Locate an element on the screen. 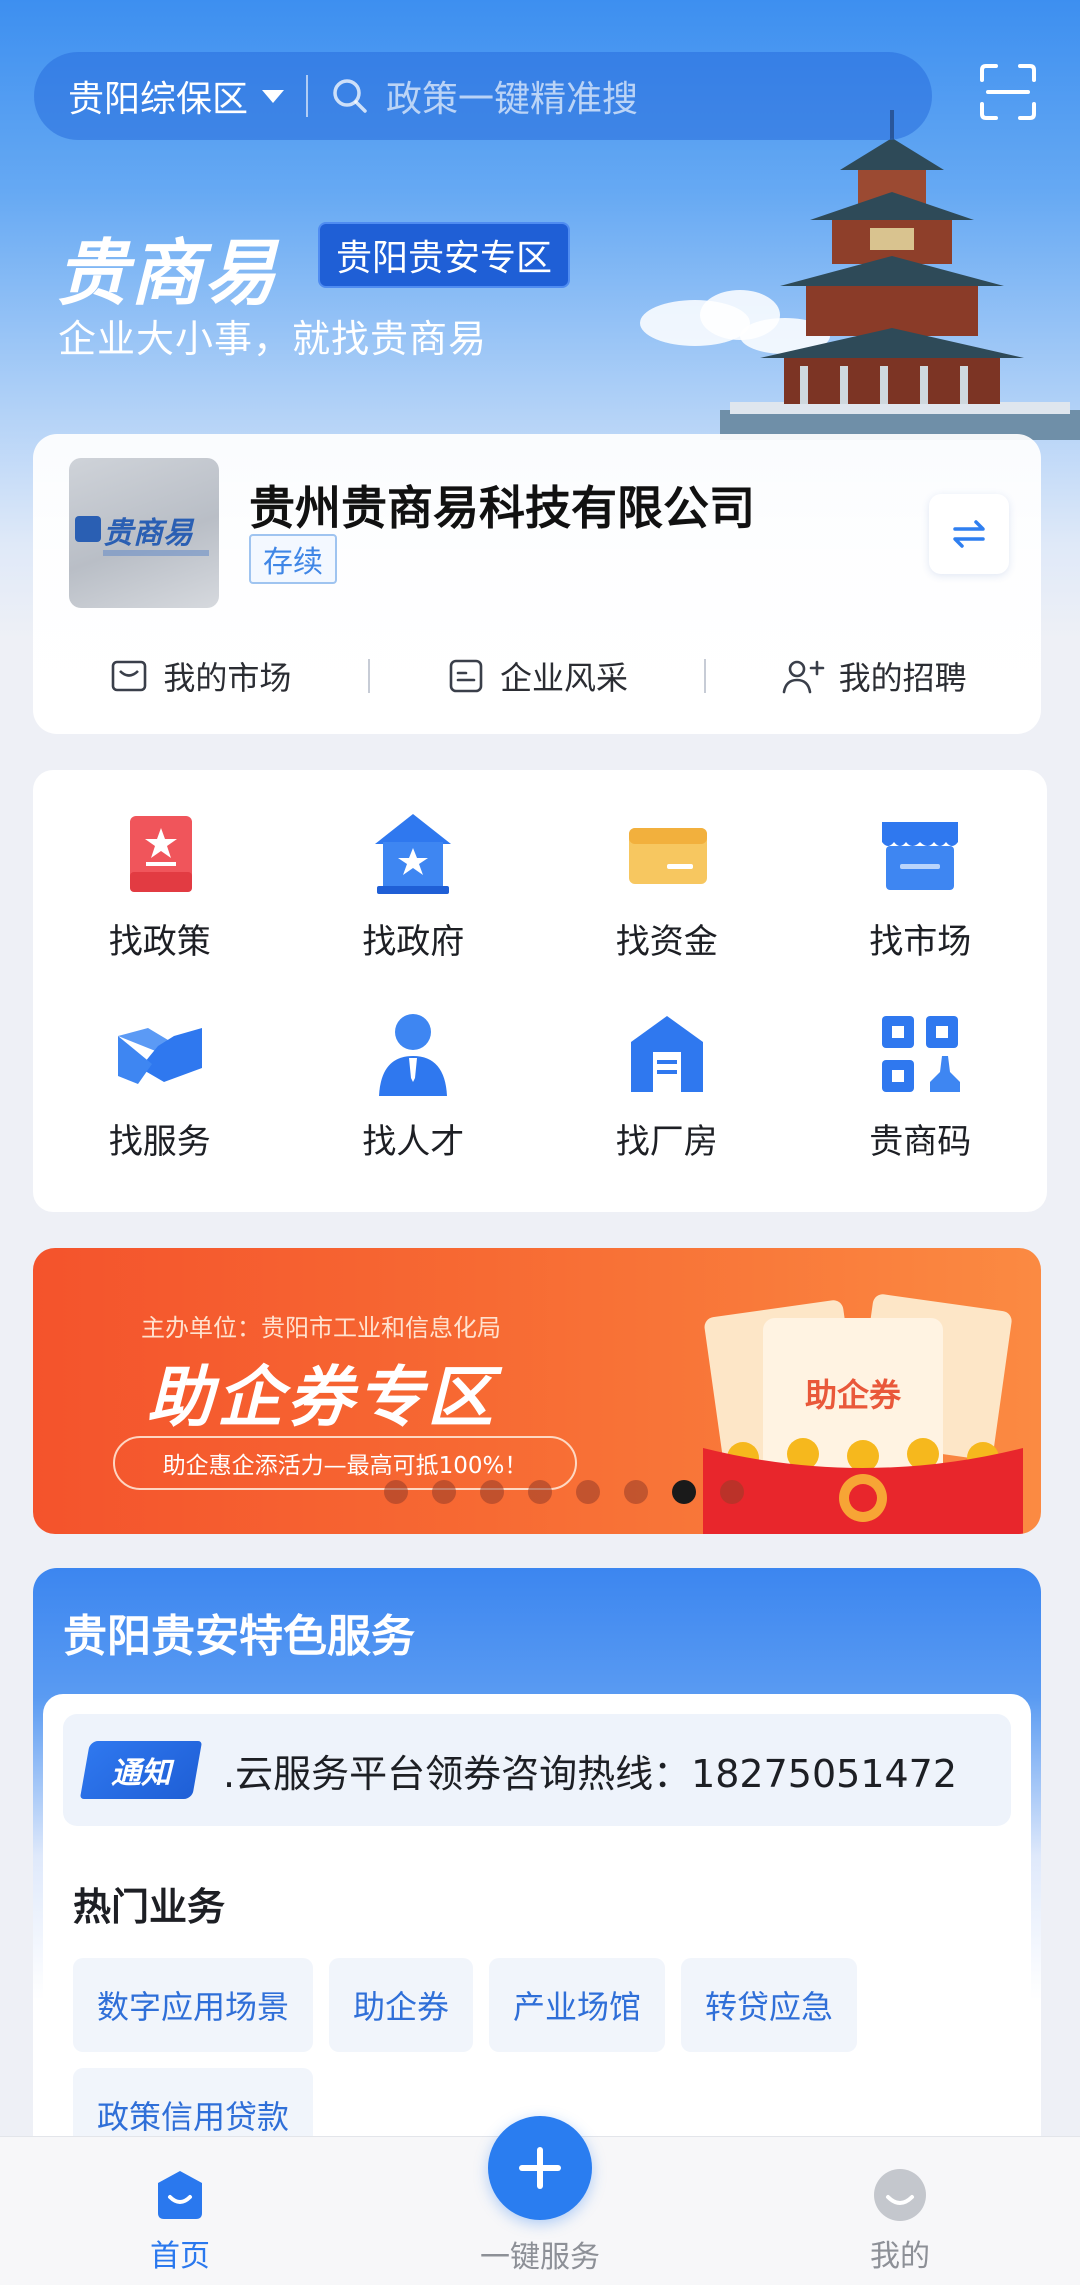 The width and height of the screenshot is (1080, 2285). chip-bridge-loan: 转贷应急 is located at coordinates (769, 2005).